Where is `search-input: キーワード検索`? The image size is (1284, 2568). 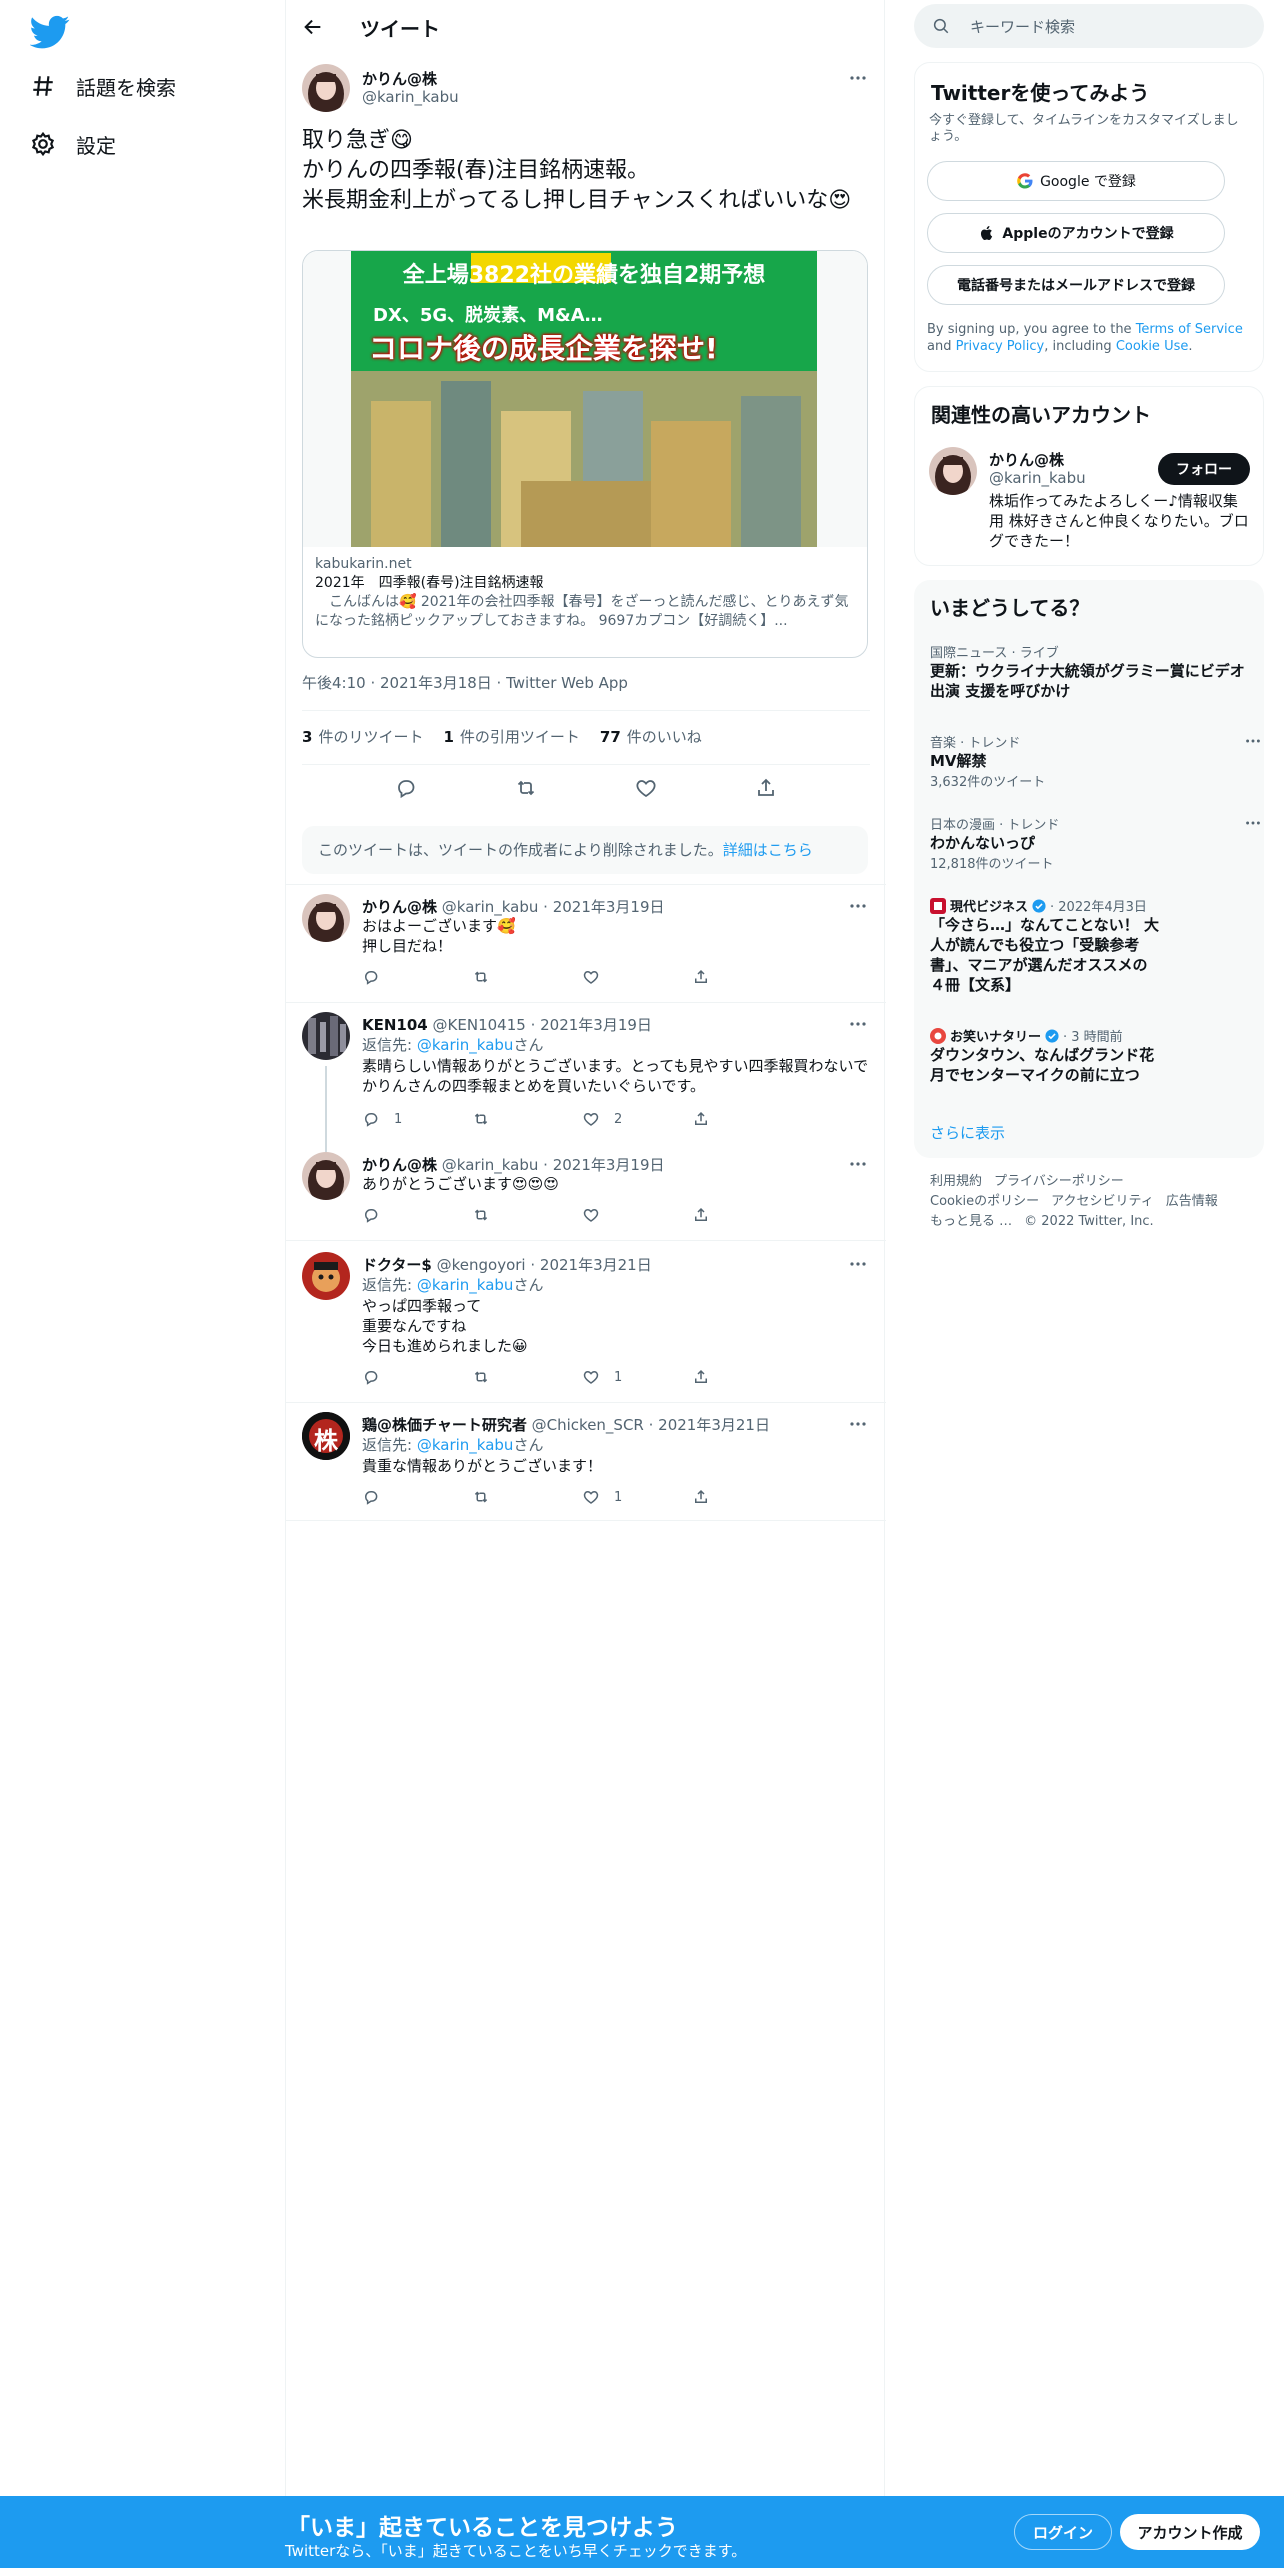 search-input: キーワード検索 is located at coordinates (1089, 26).